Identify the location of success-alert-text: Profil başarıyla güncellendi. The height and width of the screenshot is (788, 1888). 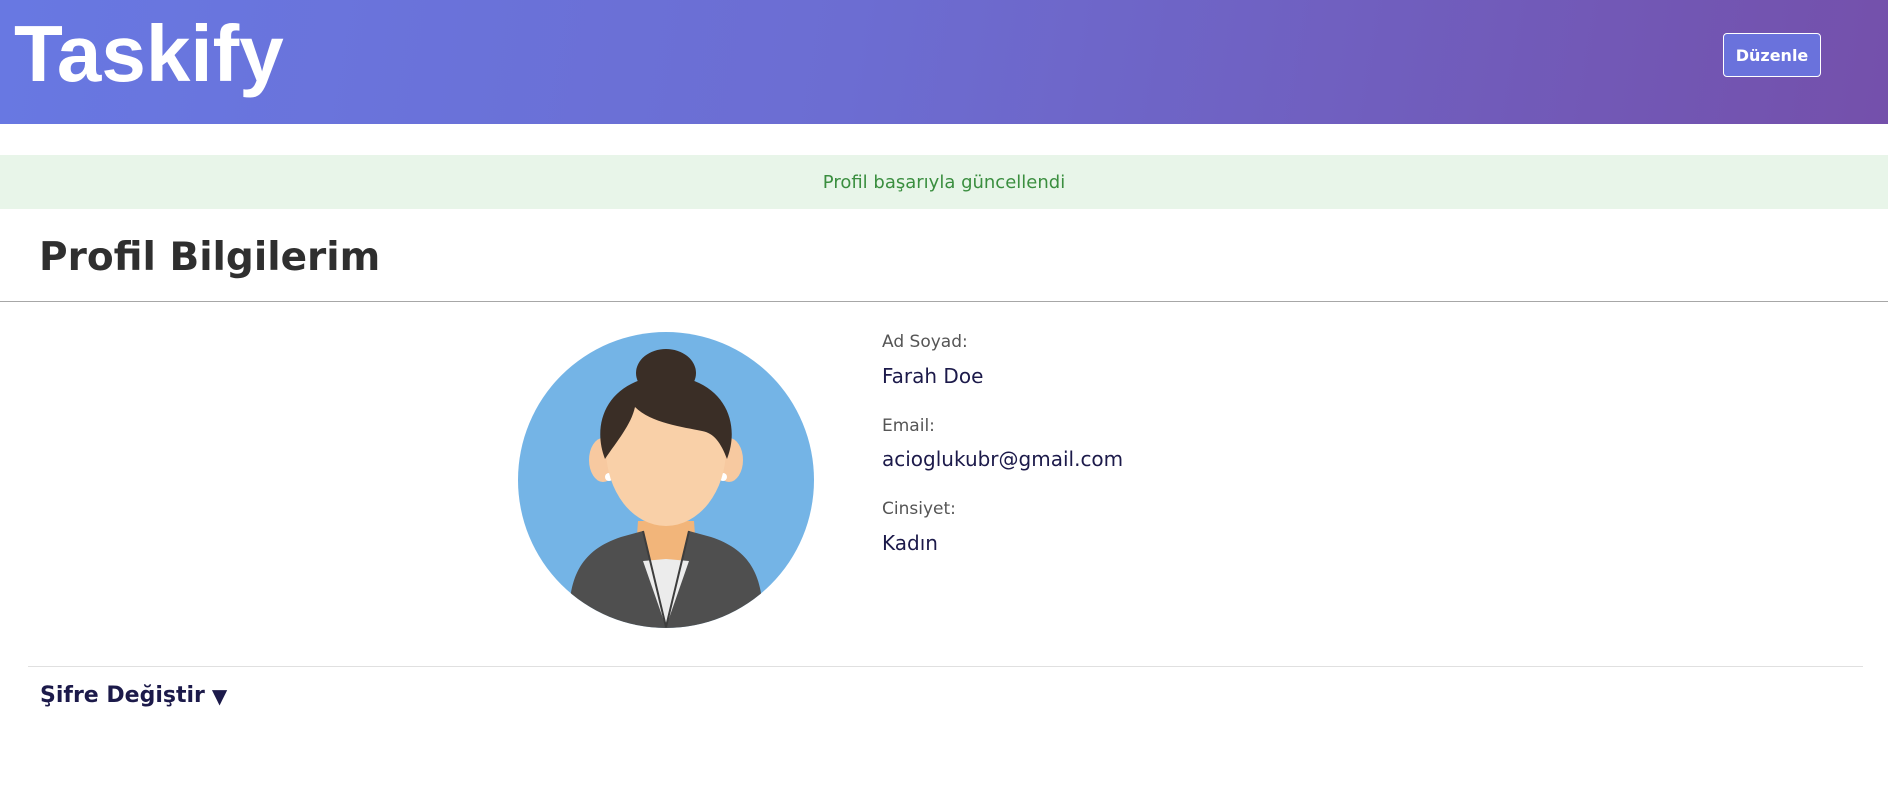
(944, 182).